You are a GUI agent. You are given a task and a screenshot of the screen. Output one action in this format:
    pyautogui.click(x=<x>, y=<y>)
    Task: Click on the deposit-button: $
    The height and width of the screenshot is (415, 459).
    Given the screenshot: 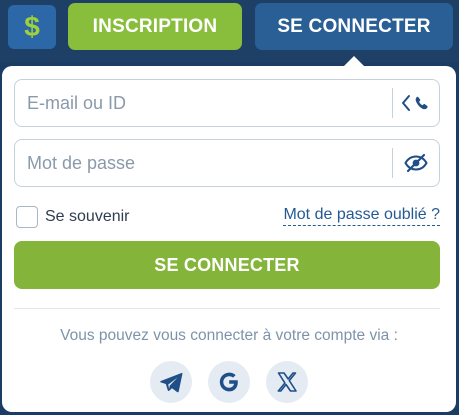 What is the action you would take?
    pyautogui.click(x=32, y=27)
    